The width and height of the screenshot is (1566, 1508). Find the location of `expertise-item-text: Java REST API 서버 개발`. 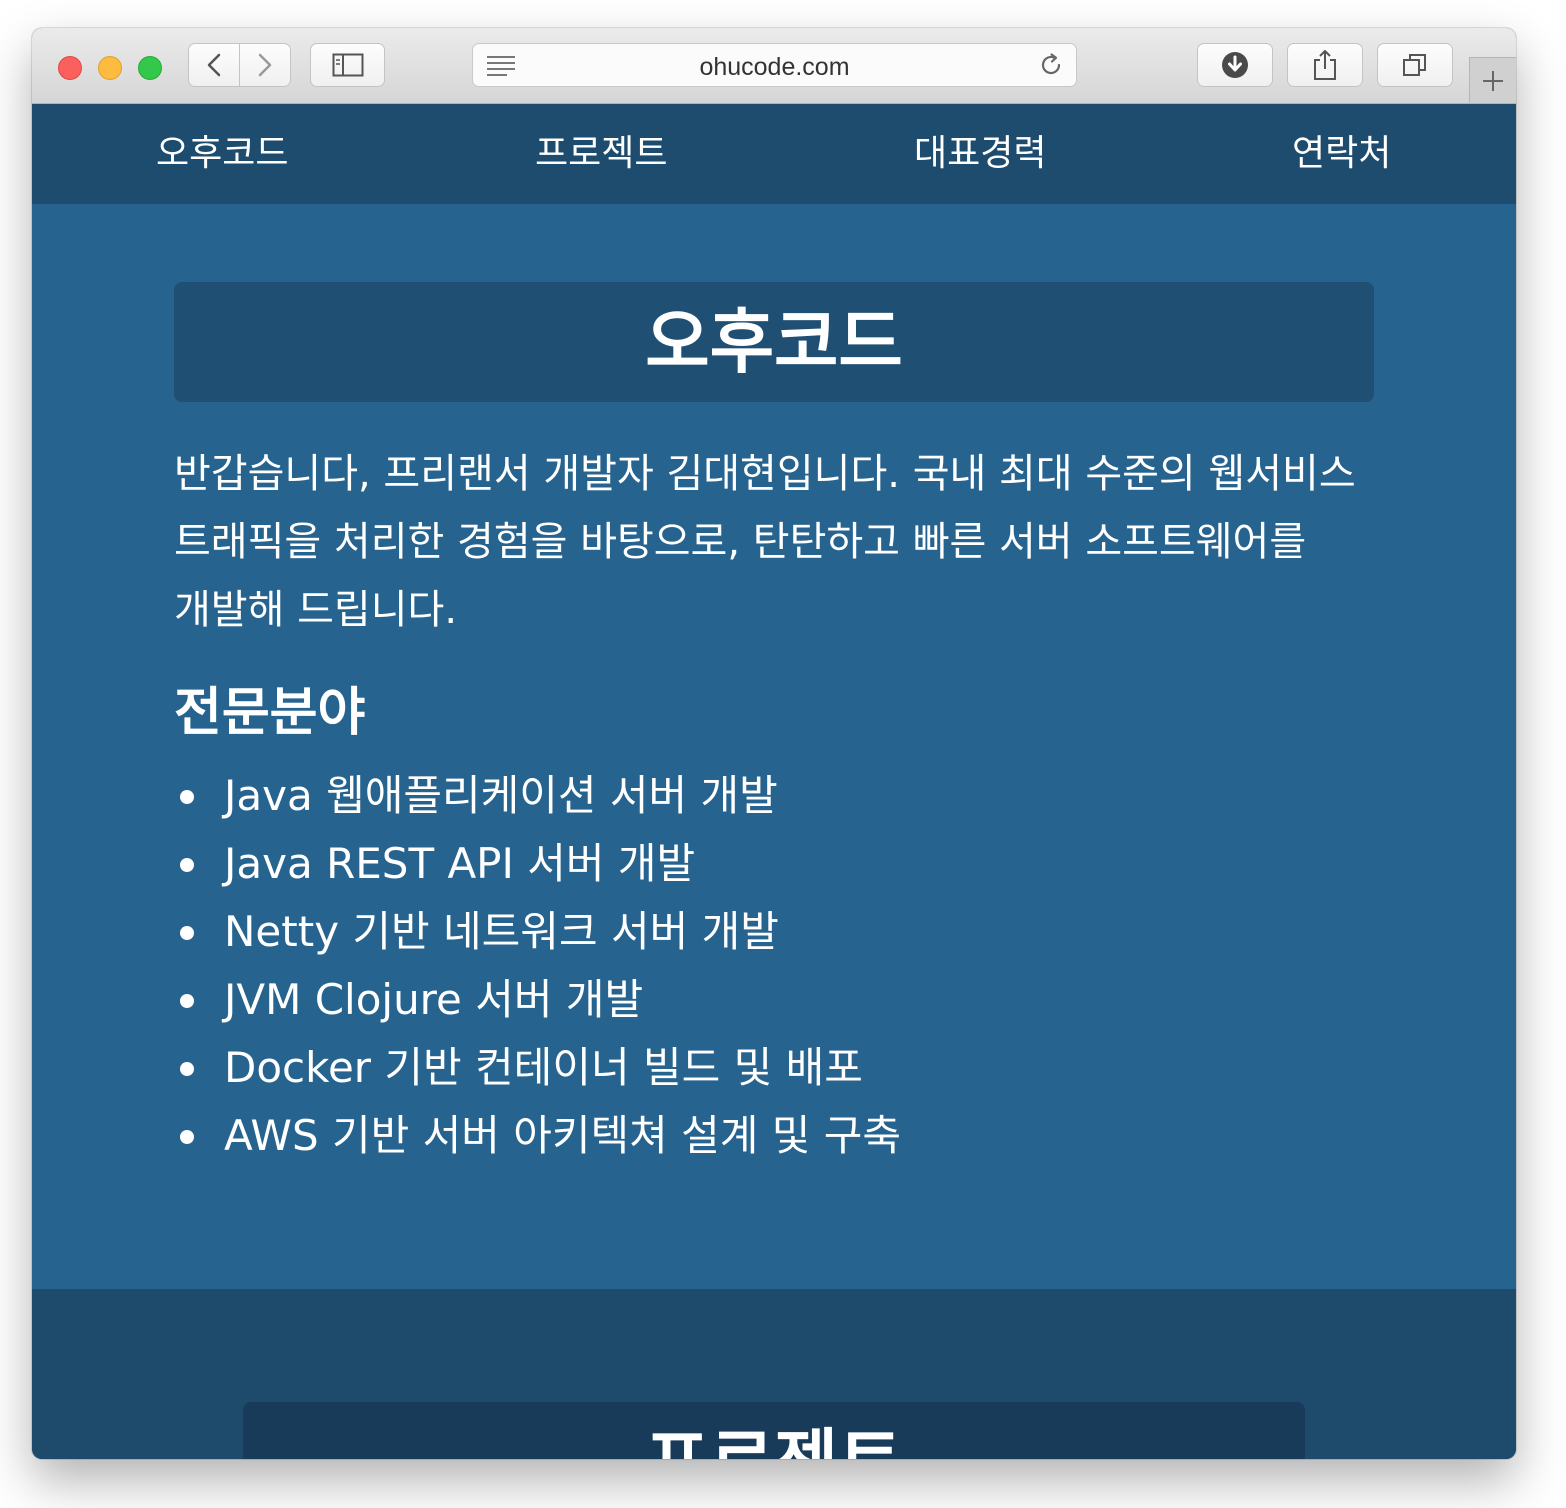

expertise-item-text: Java REST API 서버 개발 is located at coordinates (460, 863).